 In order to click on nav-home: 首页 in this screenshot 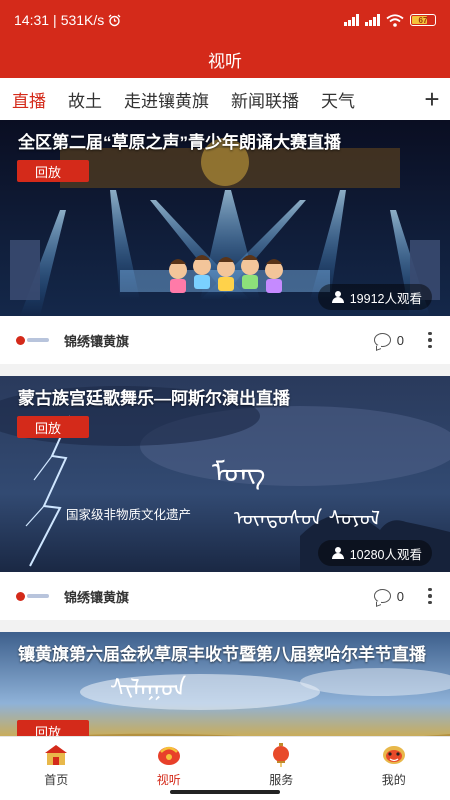, I will do `click(56, 768)`.